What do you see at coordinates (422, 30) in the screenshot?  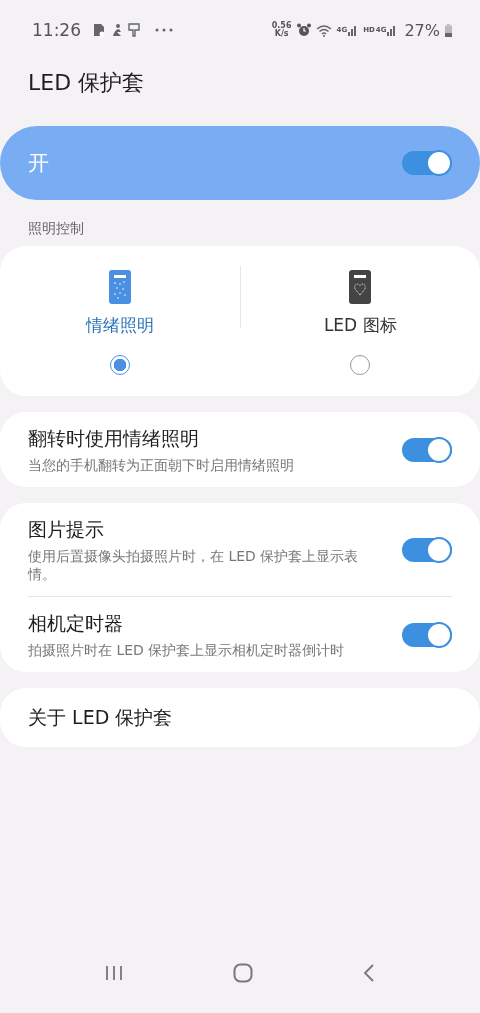 I see `battery-percent: 27%` at bounding box center [422, 30].